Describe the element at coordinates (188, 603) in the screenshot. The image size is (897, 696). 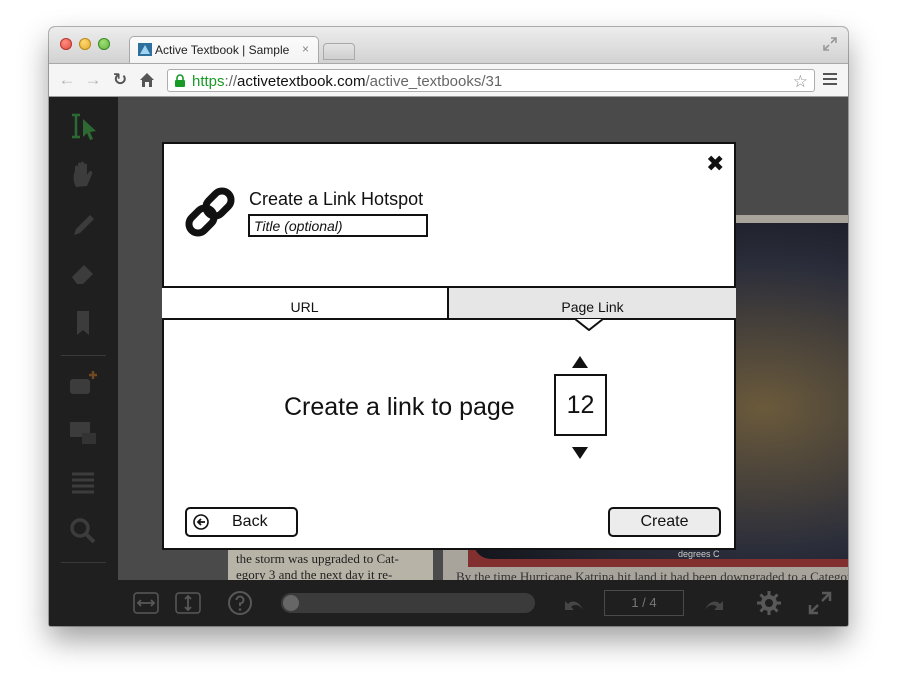
I see `fit-height-icon` at that location.